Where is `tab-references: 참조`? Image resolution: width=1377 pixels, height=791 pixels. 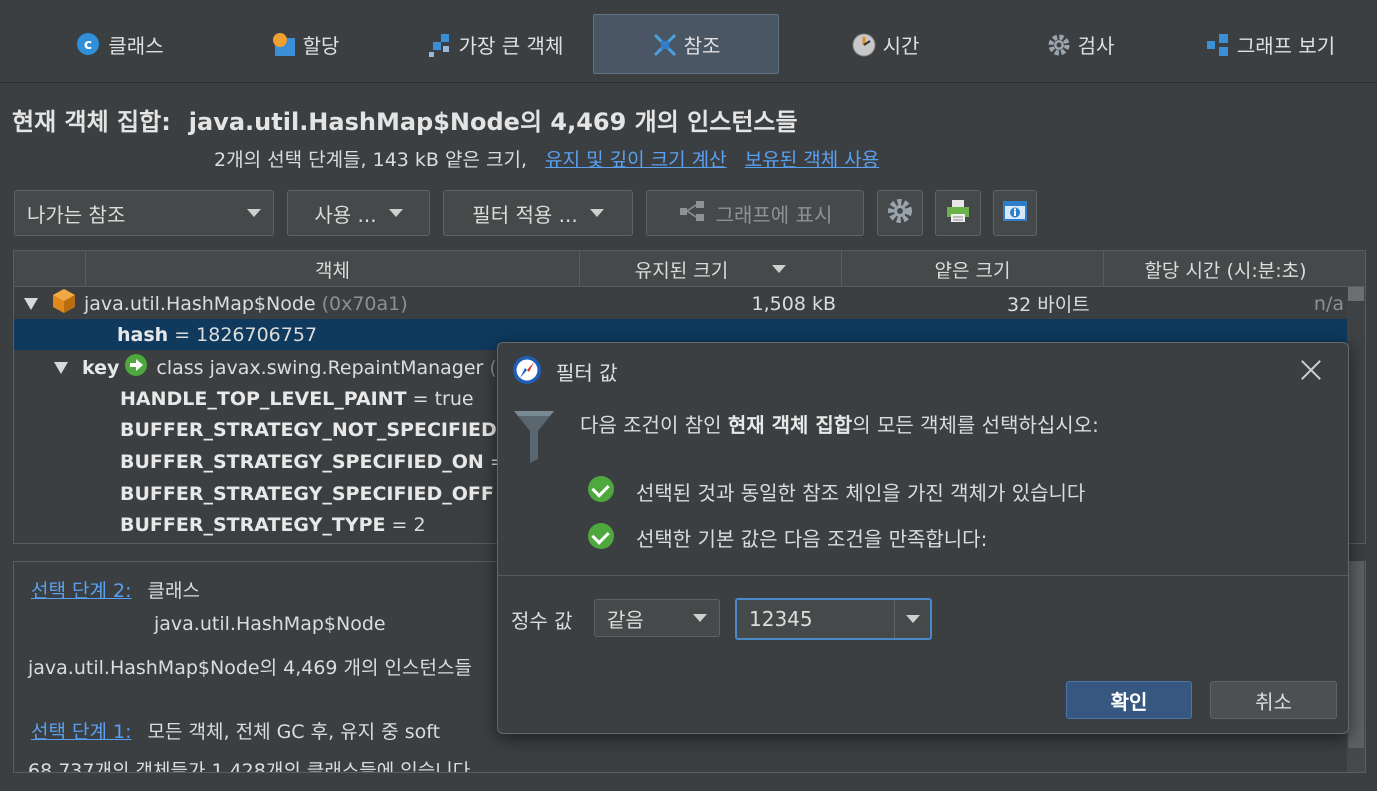 tab-references: 참조 is located at coordinates (686, 44).